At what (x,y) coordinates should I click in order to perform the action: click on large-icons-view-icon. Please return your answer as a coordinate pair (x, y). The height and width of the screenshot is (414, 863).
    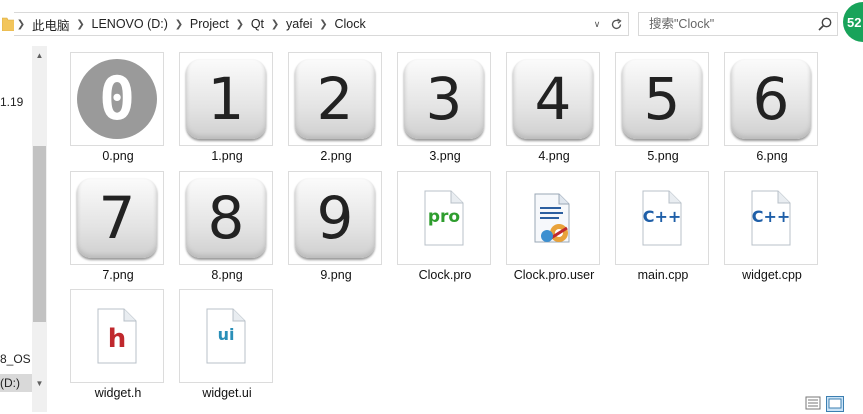
    Looking at the image, I should click on (835, 403).